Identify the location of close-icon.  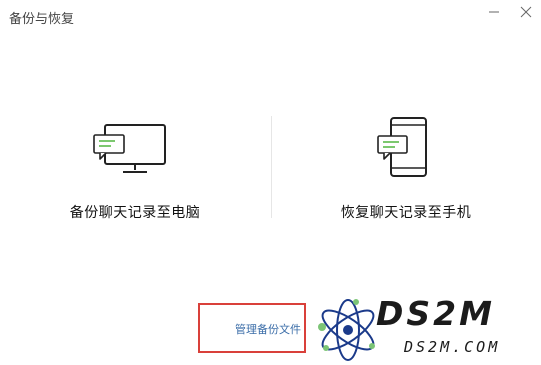
(526, 12).